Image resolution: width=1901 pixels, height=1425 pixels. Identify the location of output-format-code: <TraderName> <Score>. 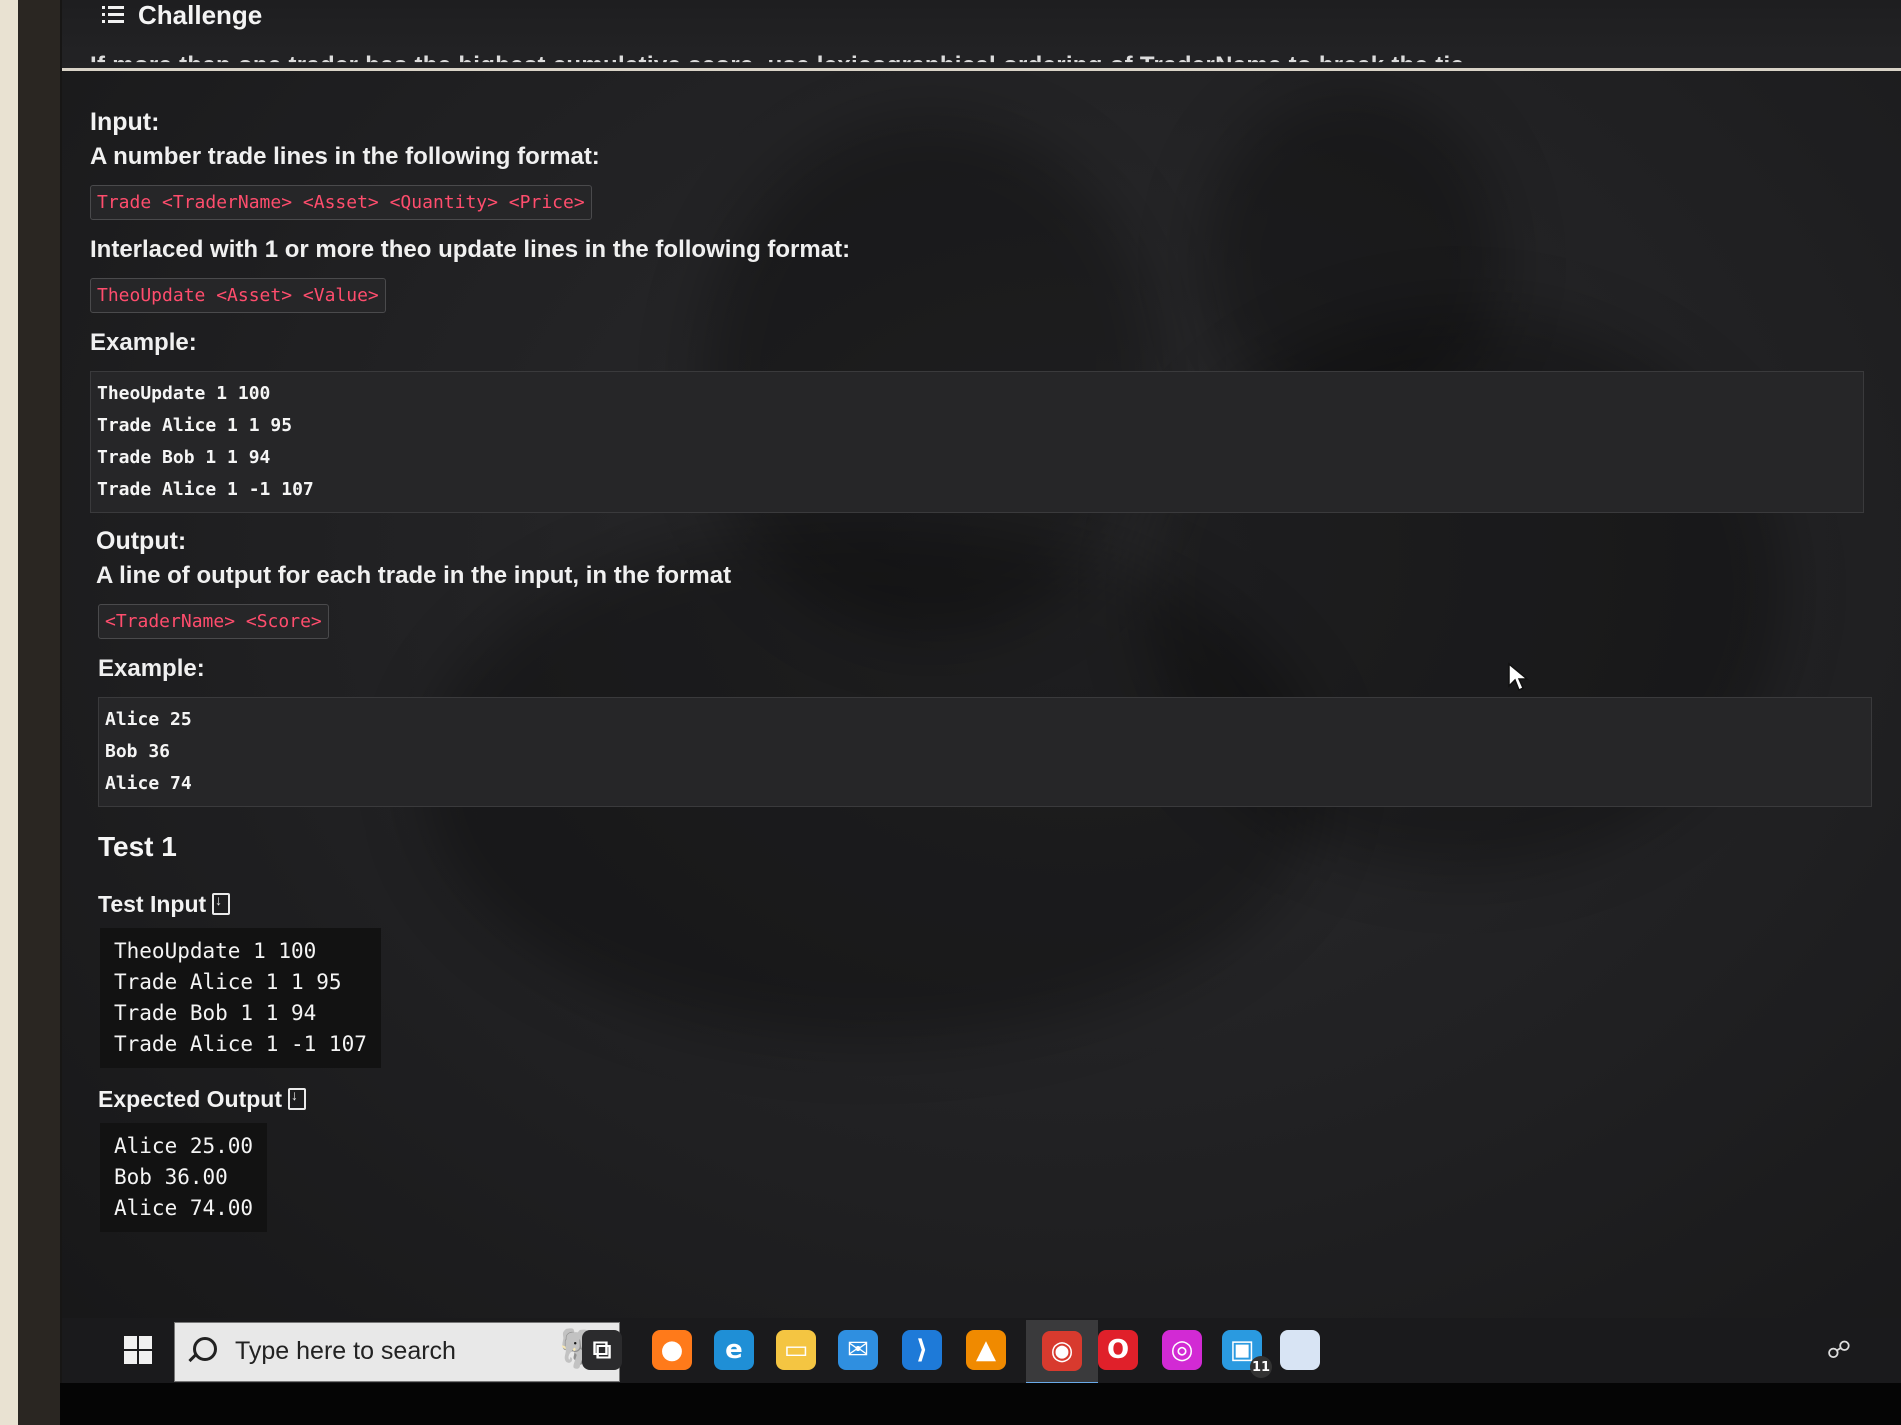
(213, 621).